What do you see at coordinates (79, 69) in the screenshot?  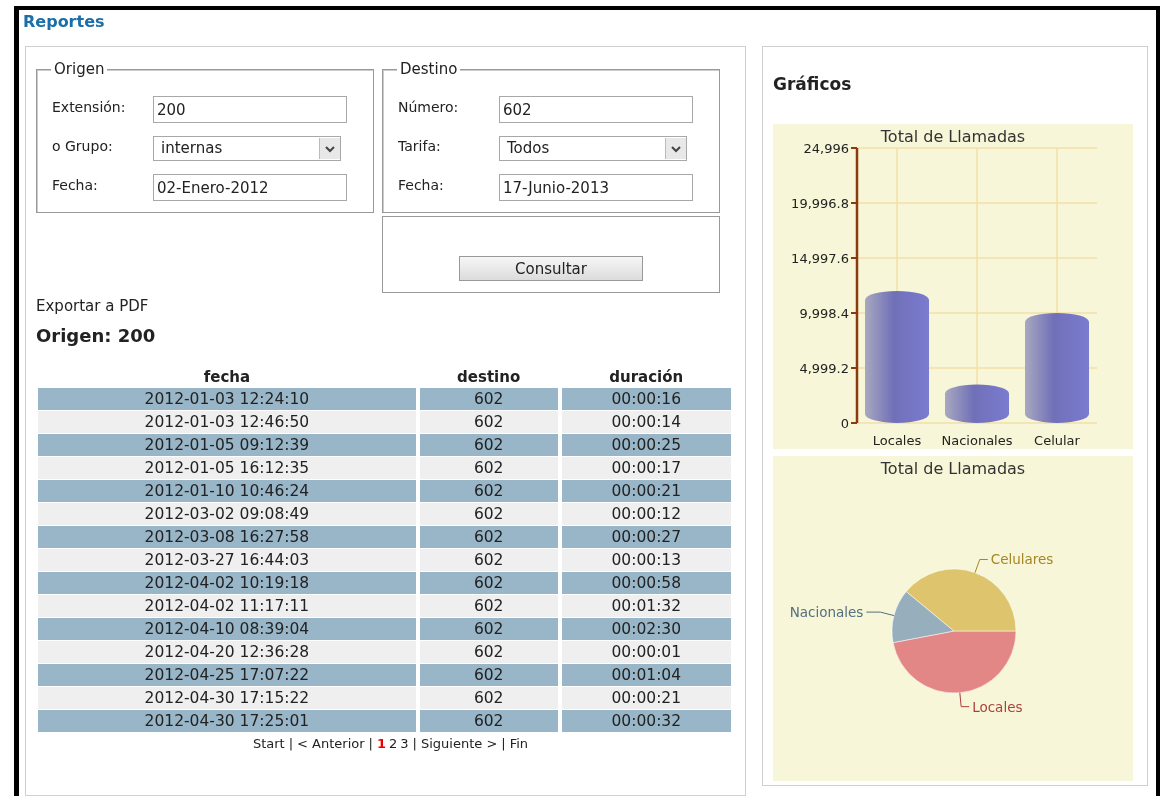 I see `fieldset-legend: Origen` at bounding box center [79, 69].